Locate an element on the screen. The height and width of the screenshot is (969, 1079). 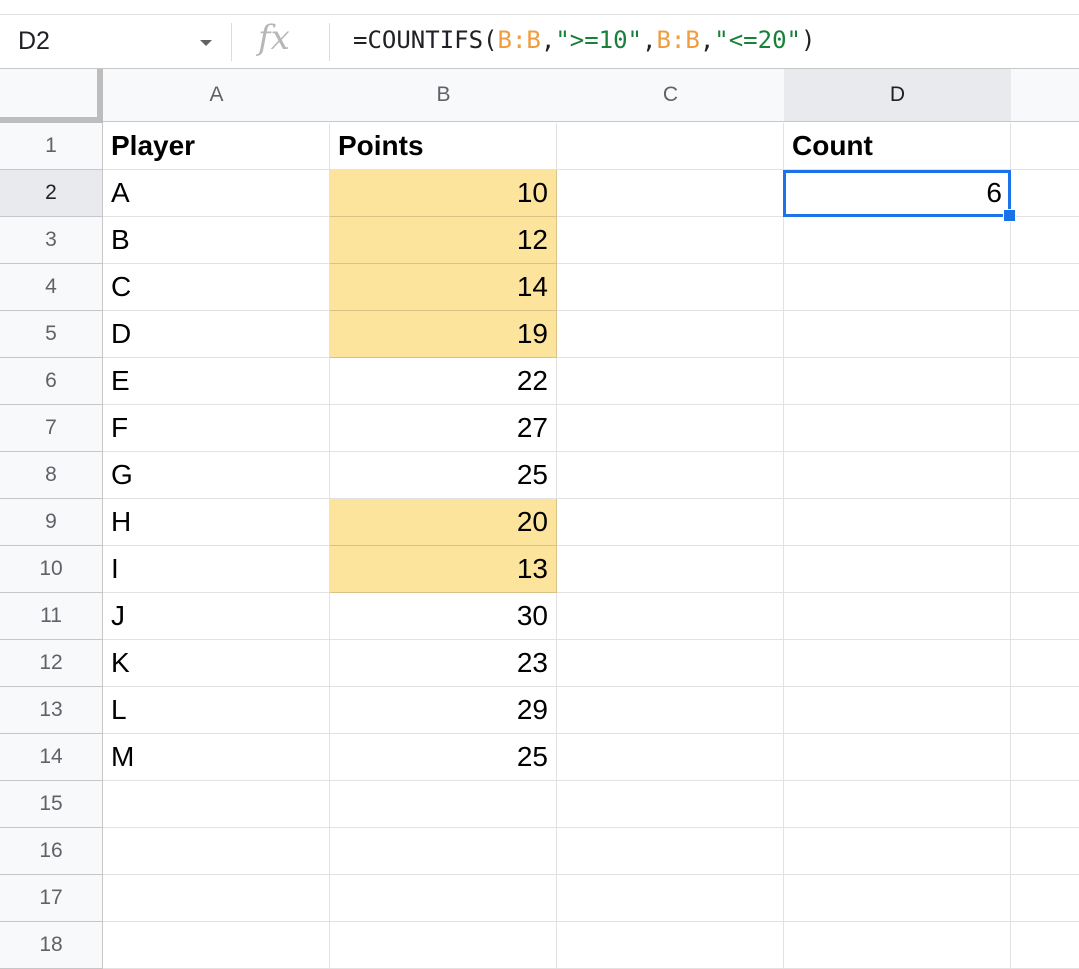
cell-e12 is located at coordinates (1045, 663).